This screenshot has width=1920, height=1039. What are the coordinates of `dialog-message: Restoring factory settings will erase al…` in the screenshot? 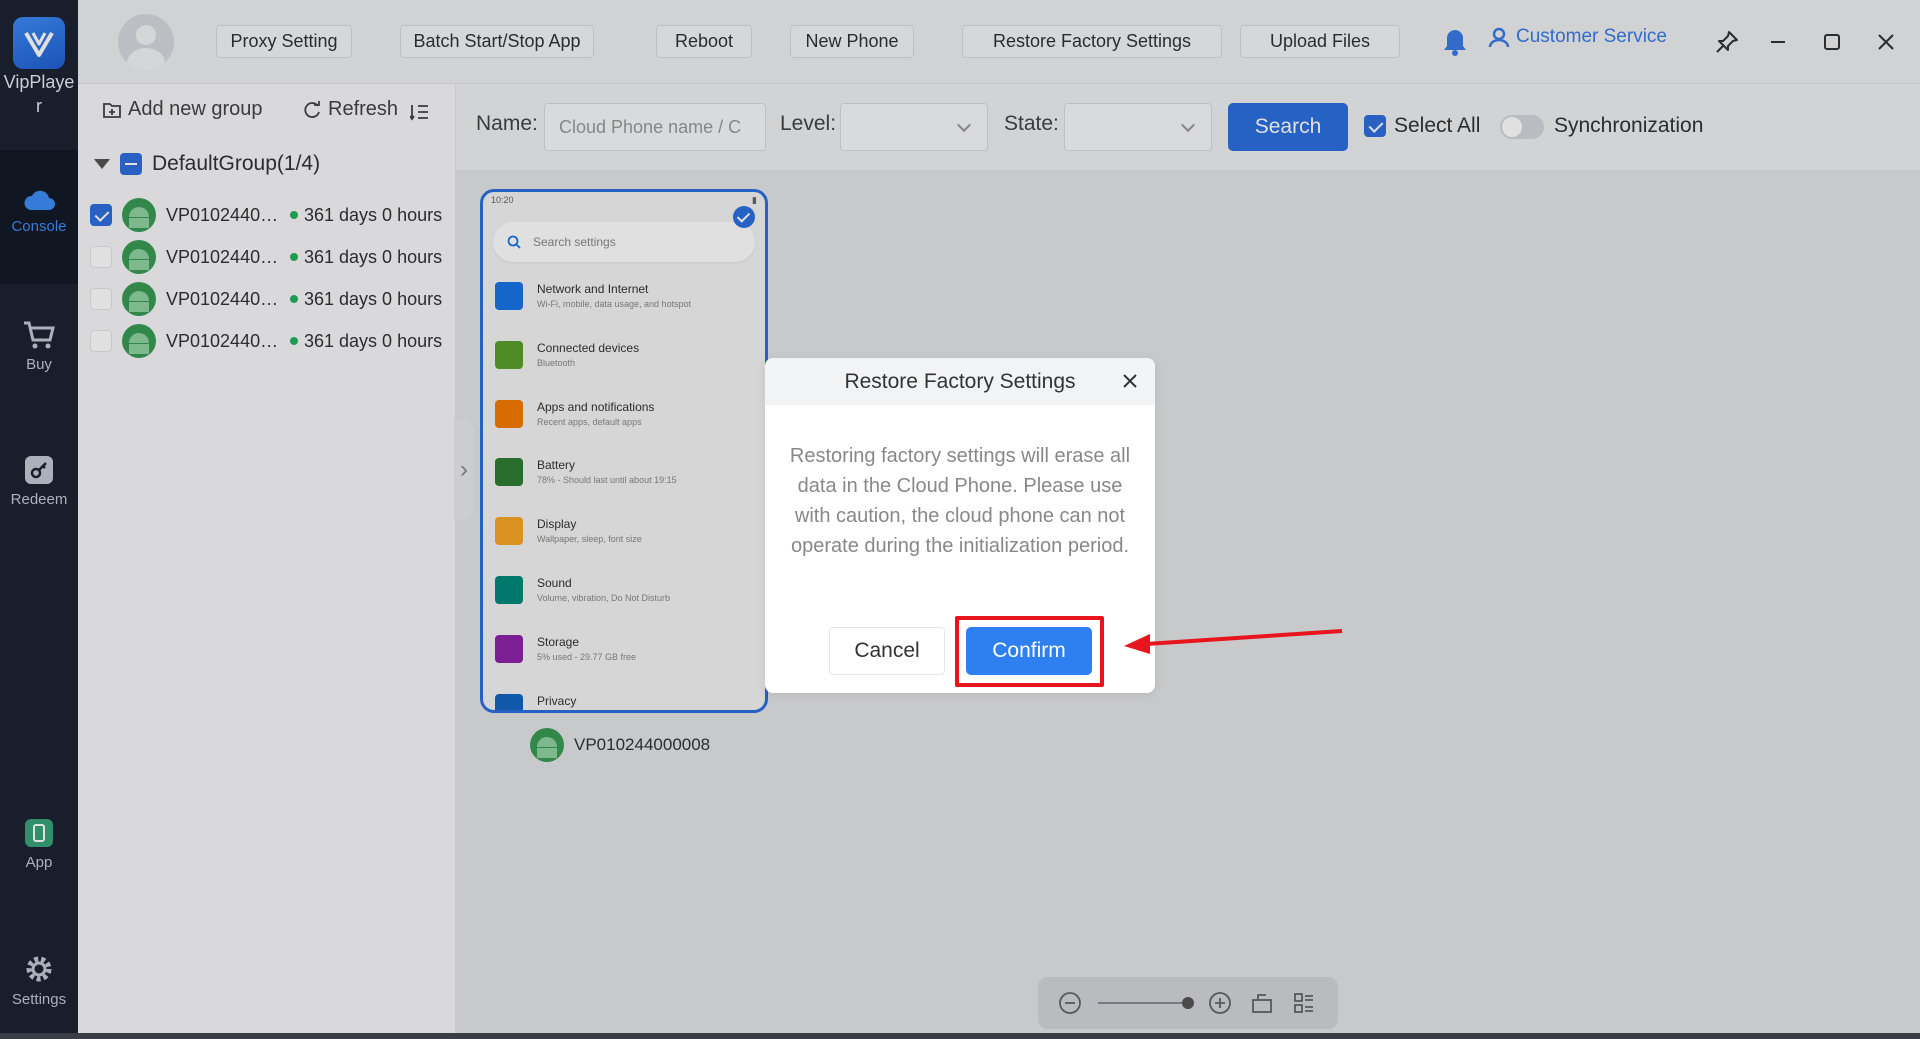 It's located at (960, 501).